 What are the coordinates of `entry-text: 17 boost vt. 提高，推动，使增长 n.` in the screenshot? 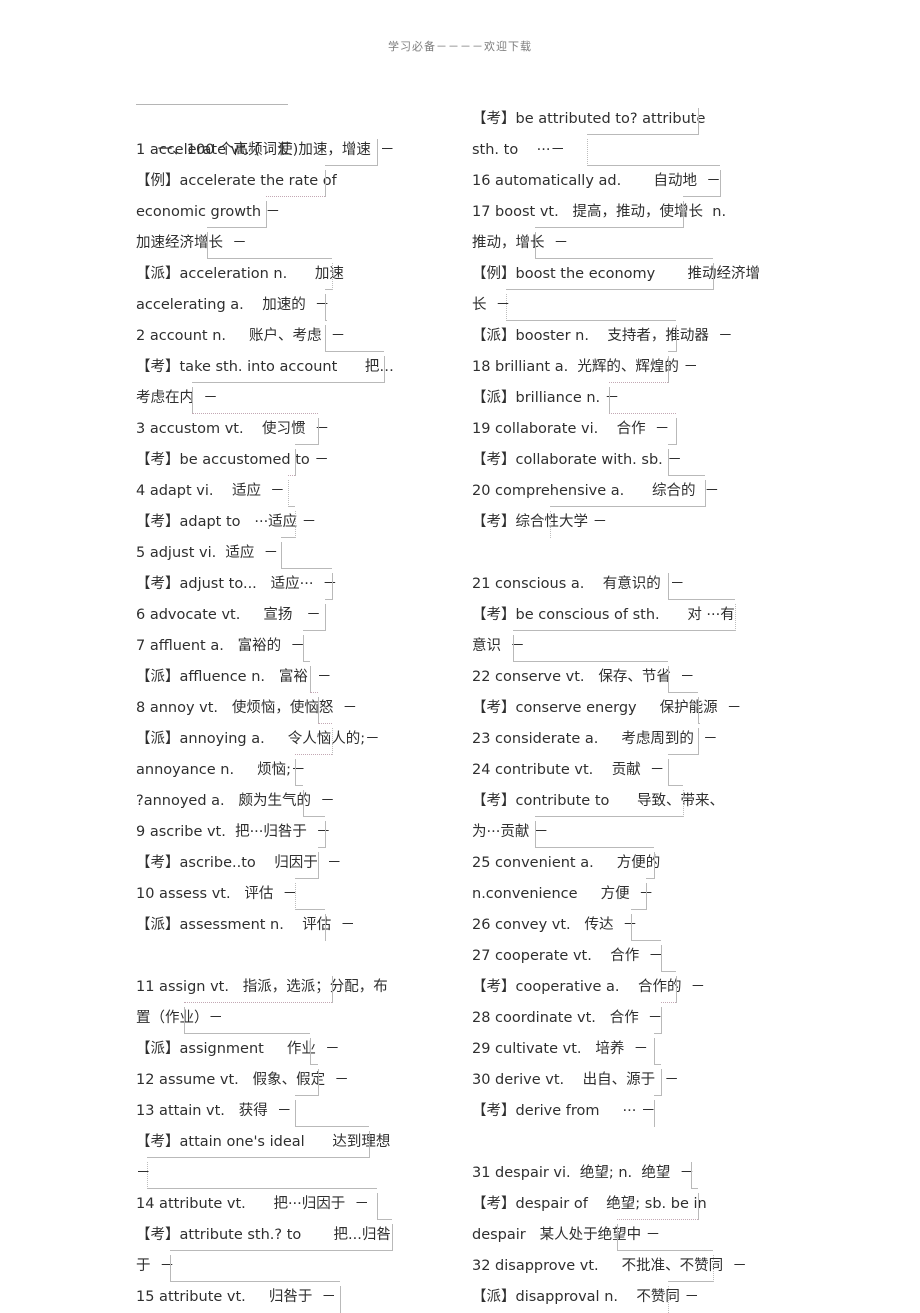 It's located at (599, 212).